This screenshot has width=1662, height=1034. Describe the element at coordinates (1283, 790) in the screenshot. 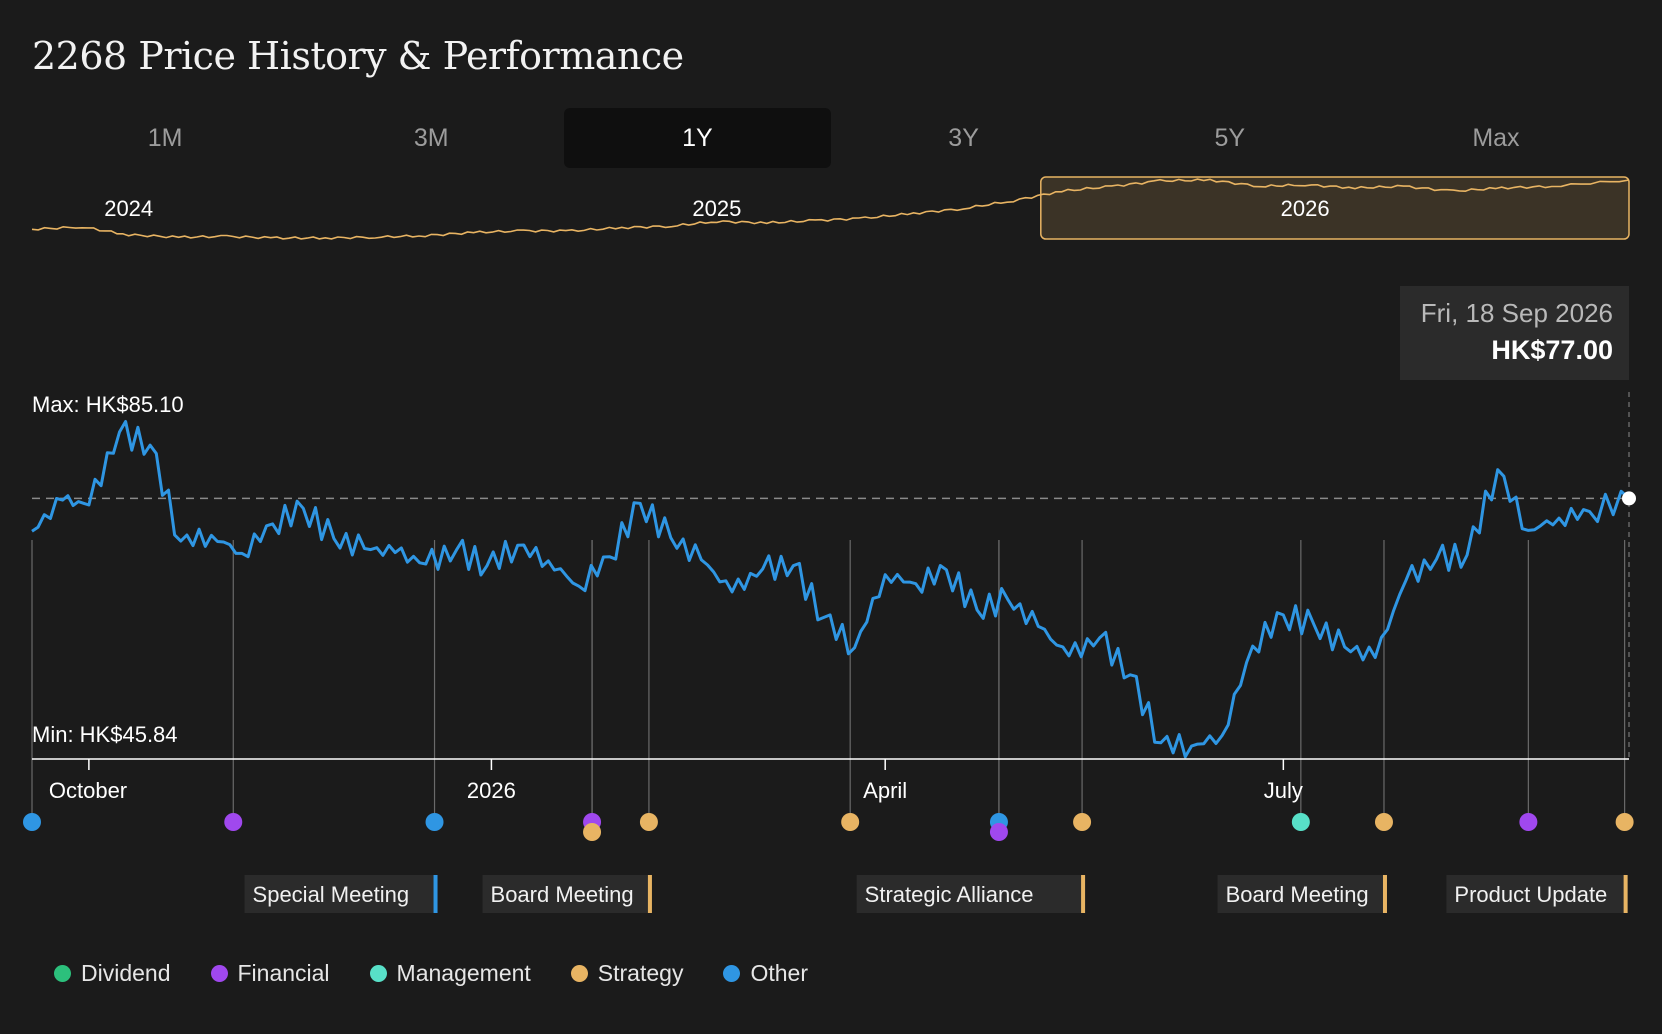

I see `x-tick-label: July` at that location.